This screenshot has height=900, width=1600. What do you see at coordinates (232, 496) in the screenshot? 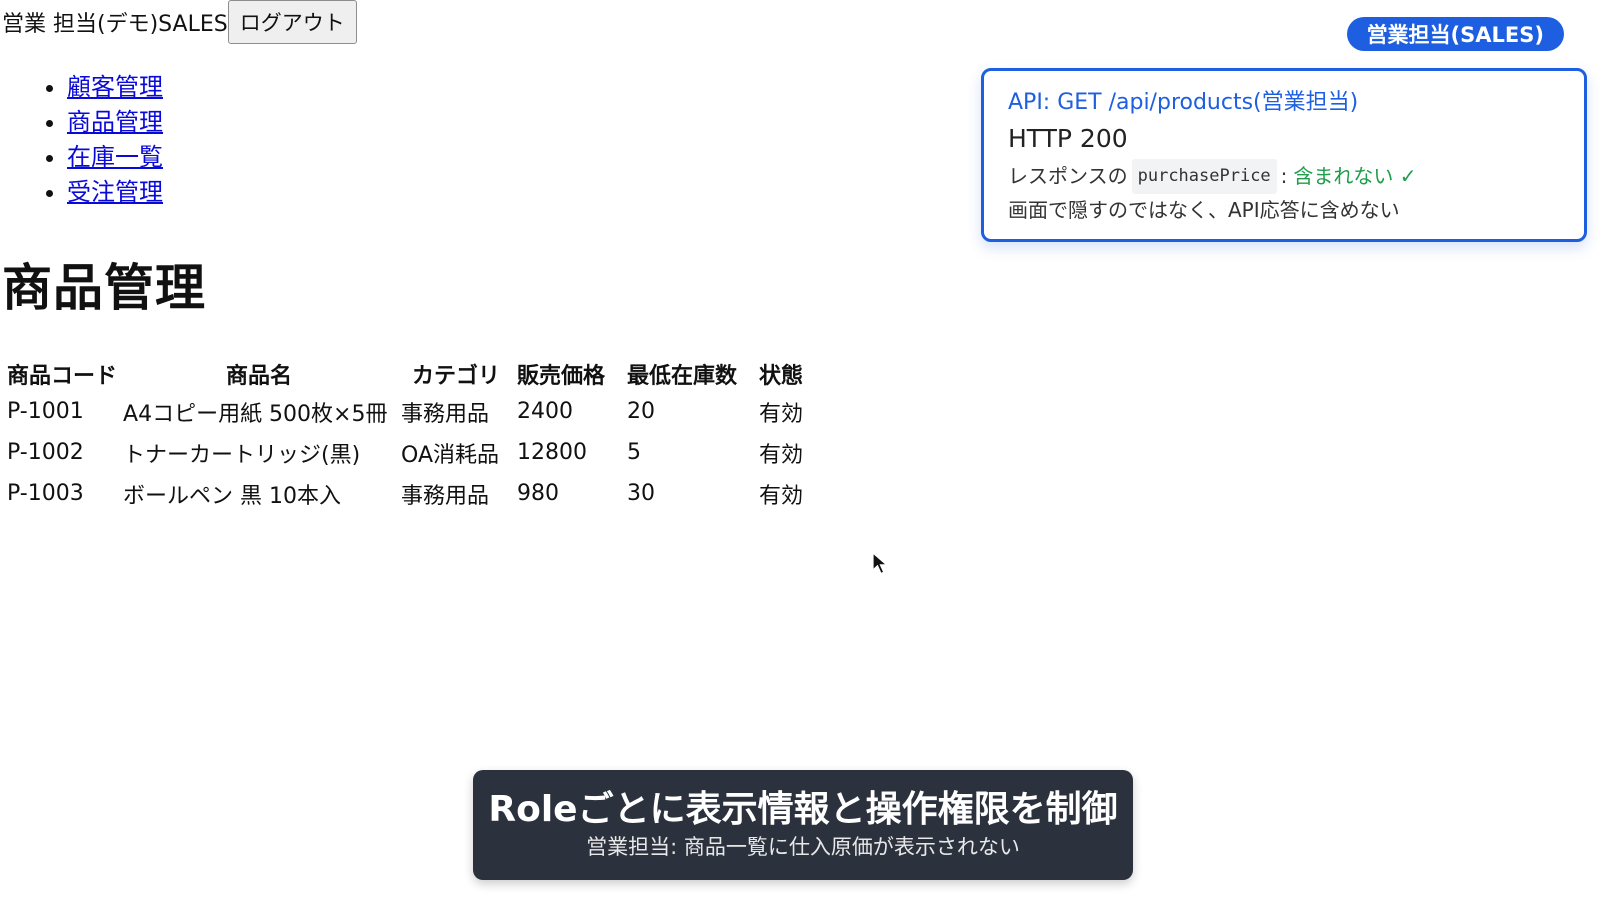
I see `cell-name: ボールペン 黒 10本入` at bounding box center [232, 496].